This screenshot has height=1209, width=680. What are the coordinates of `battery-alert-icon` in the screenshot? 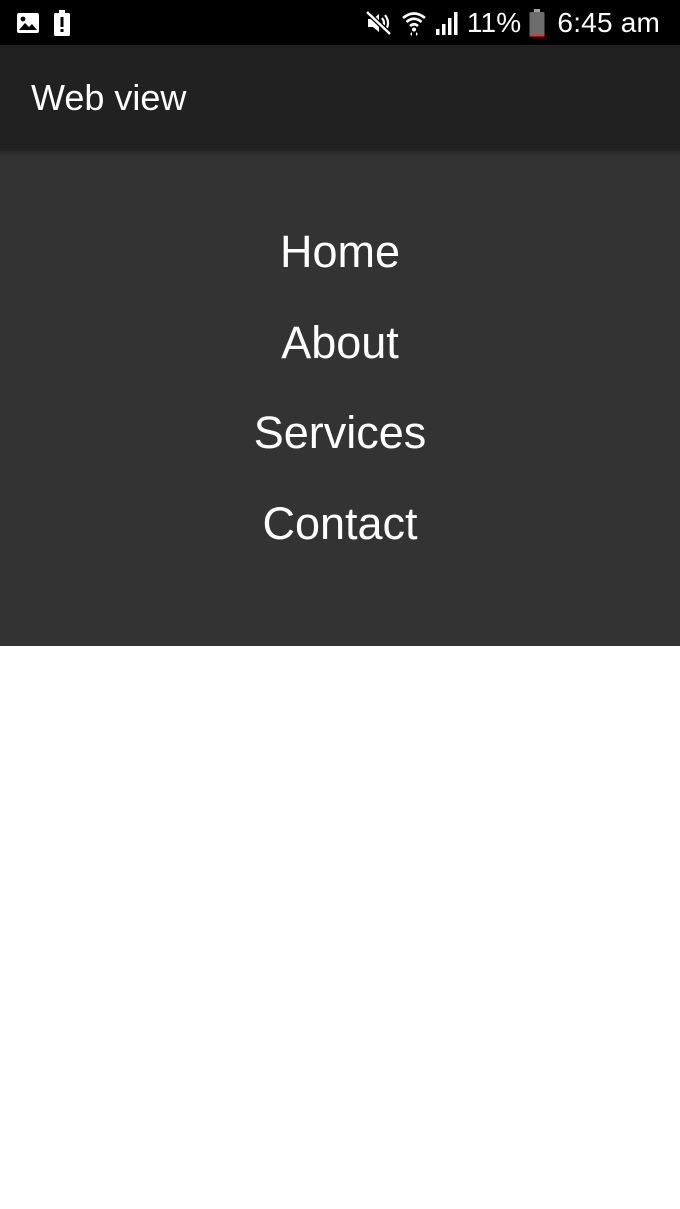 It's located at (62, 23).